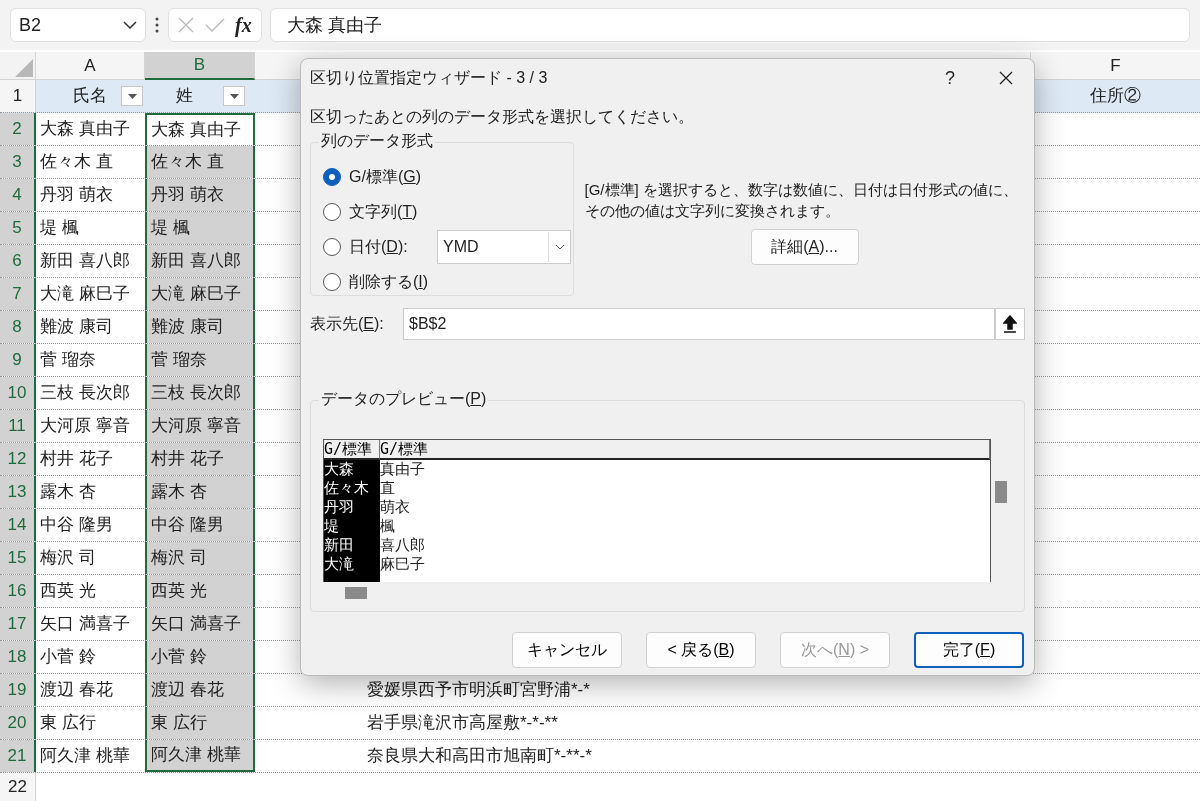 The height and width of the screenshot is (801, 1200). What do you see at coordinates (18, 690) in the screenshot?
I see `row-header: 19` at bounding box center [18, 690].